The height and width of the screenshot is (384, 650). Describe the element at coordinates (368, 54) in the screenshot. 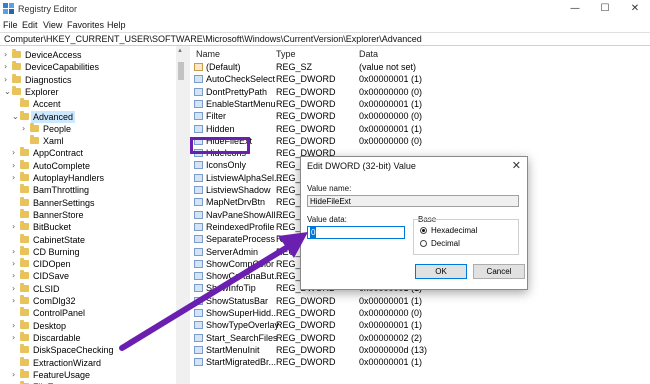

I see `column-header-data: Data` at that location.